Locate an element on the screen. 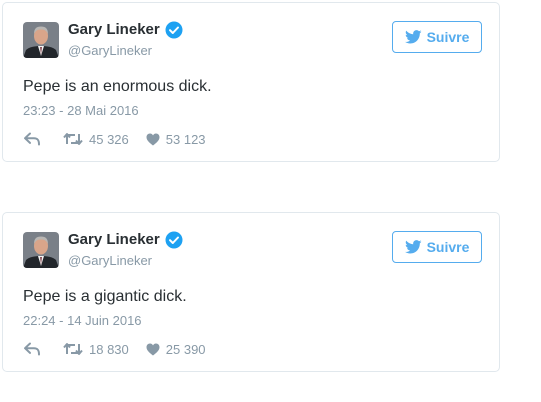 This screenshot has width=541, height=402. tweet-text: Pepe is a gigantic dick. is located at coordinates (105, 296).